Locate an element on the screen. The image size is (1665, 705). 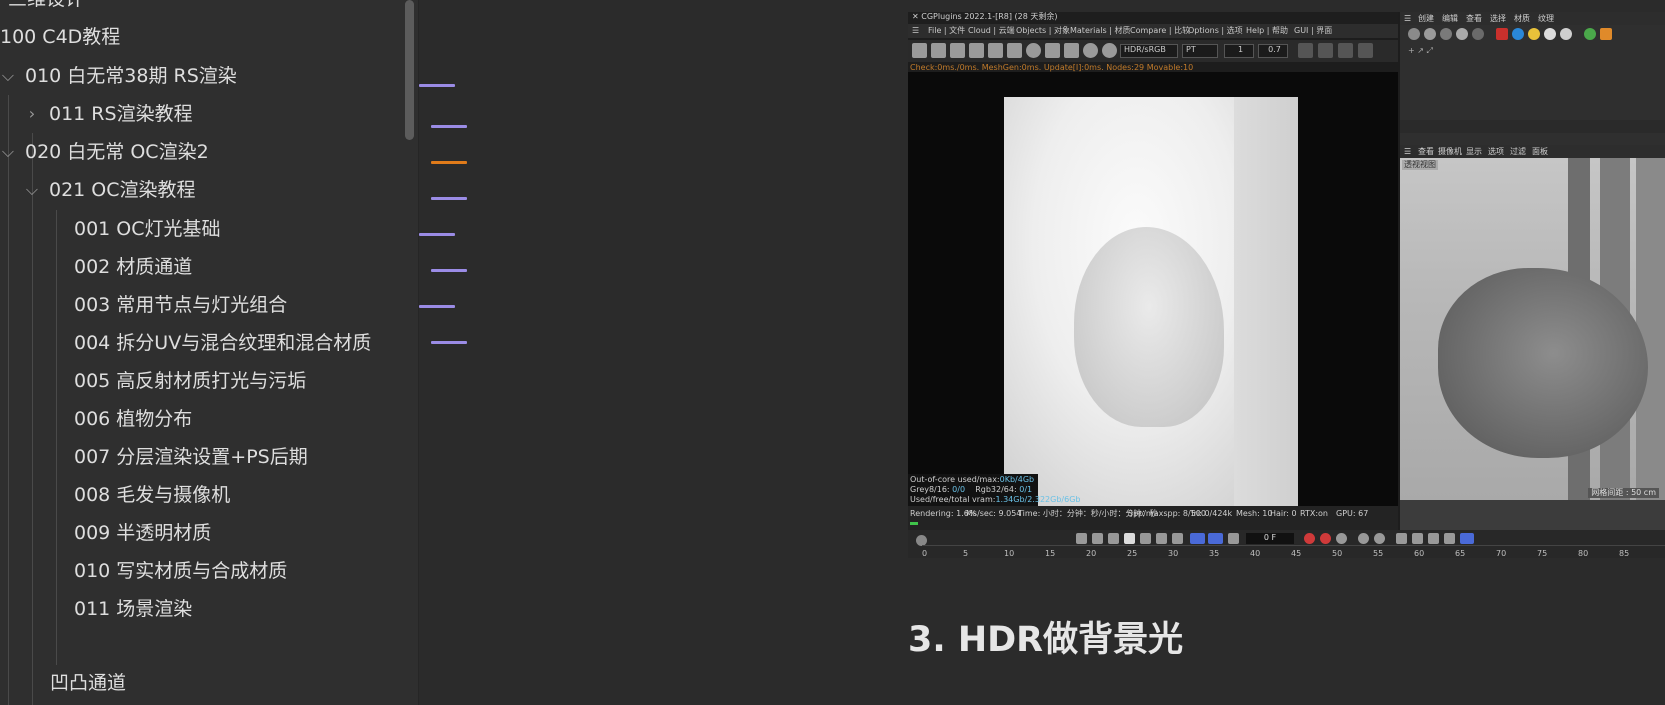
scale-icon is located at coordinates (1417, 538).